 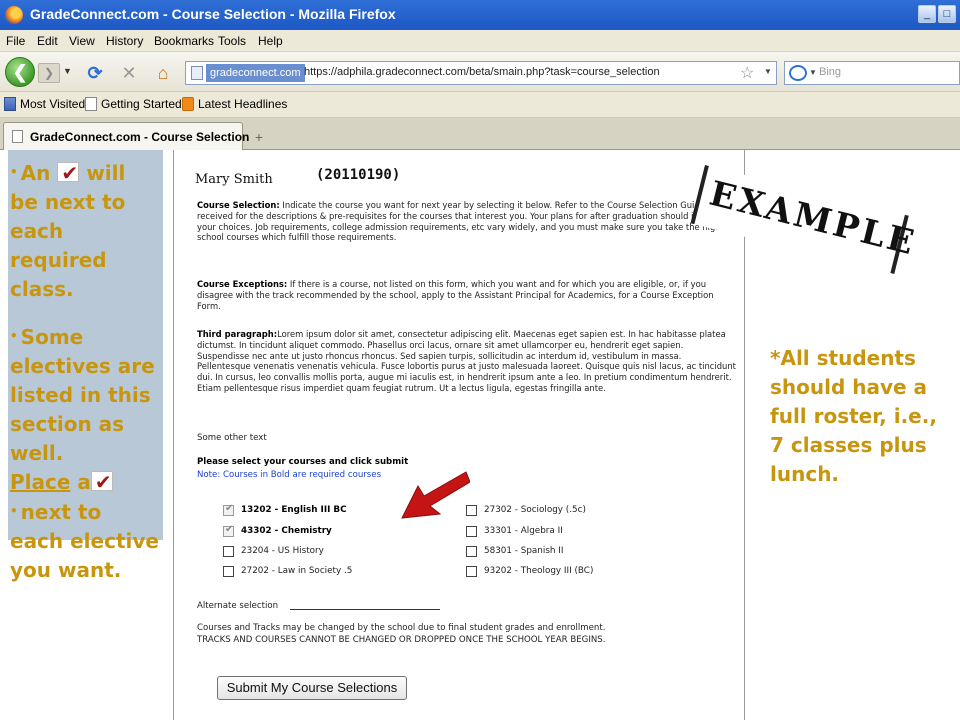 I want to click on home-button: ⌂, so click(x=163, y=73).